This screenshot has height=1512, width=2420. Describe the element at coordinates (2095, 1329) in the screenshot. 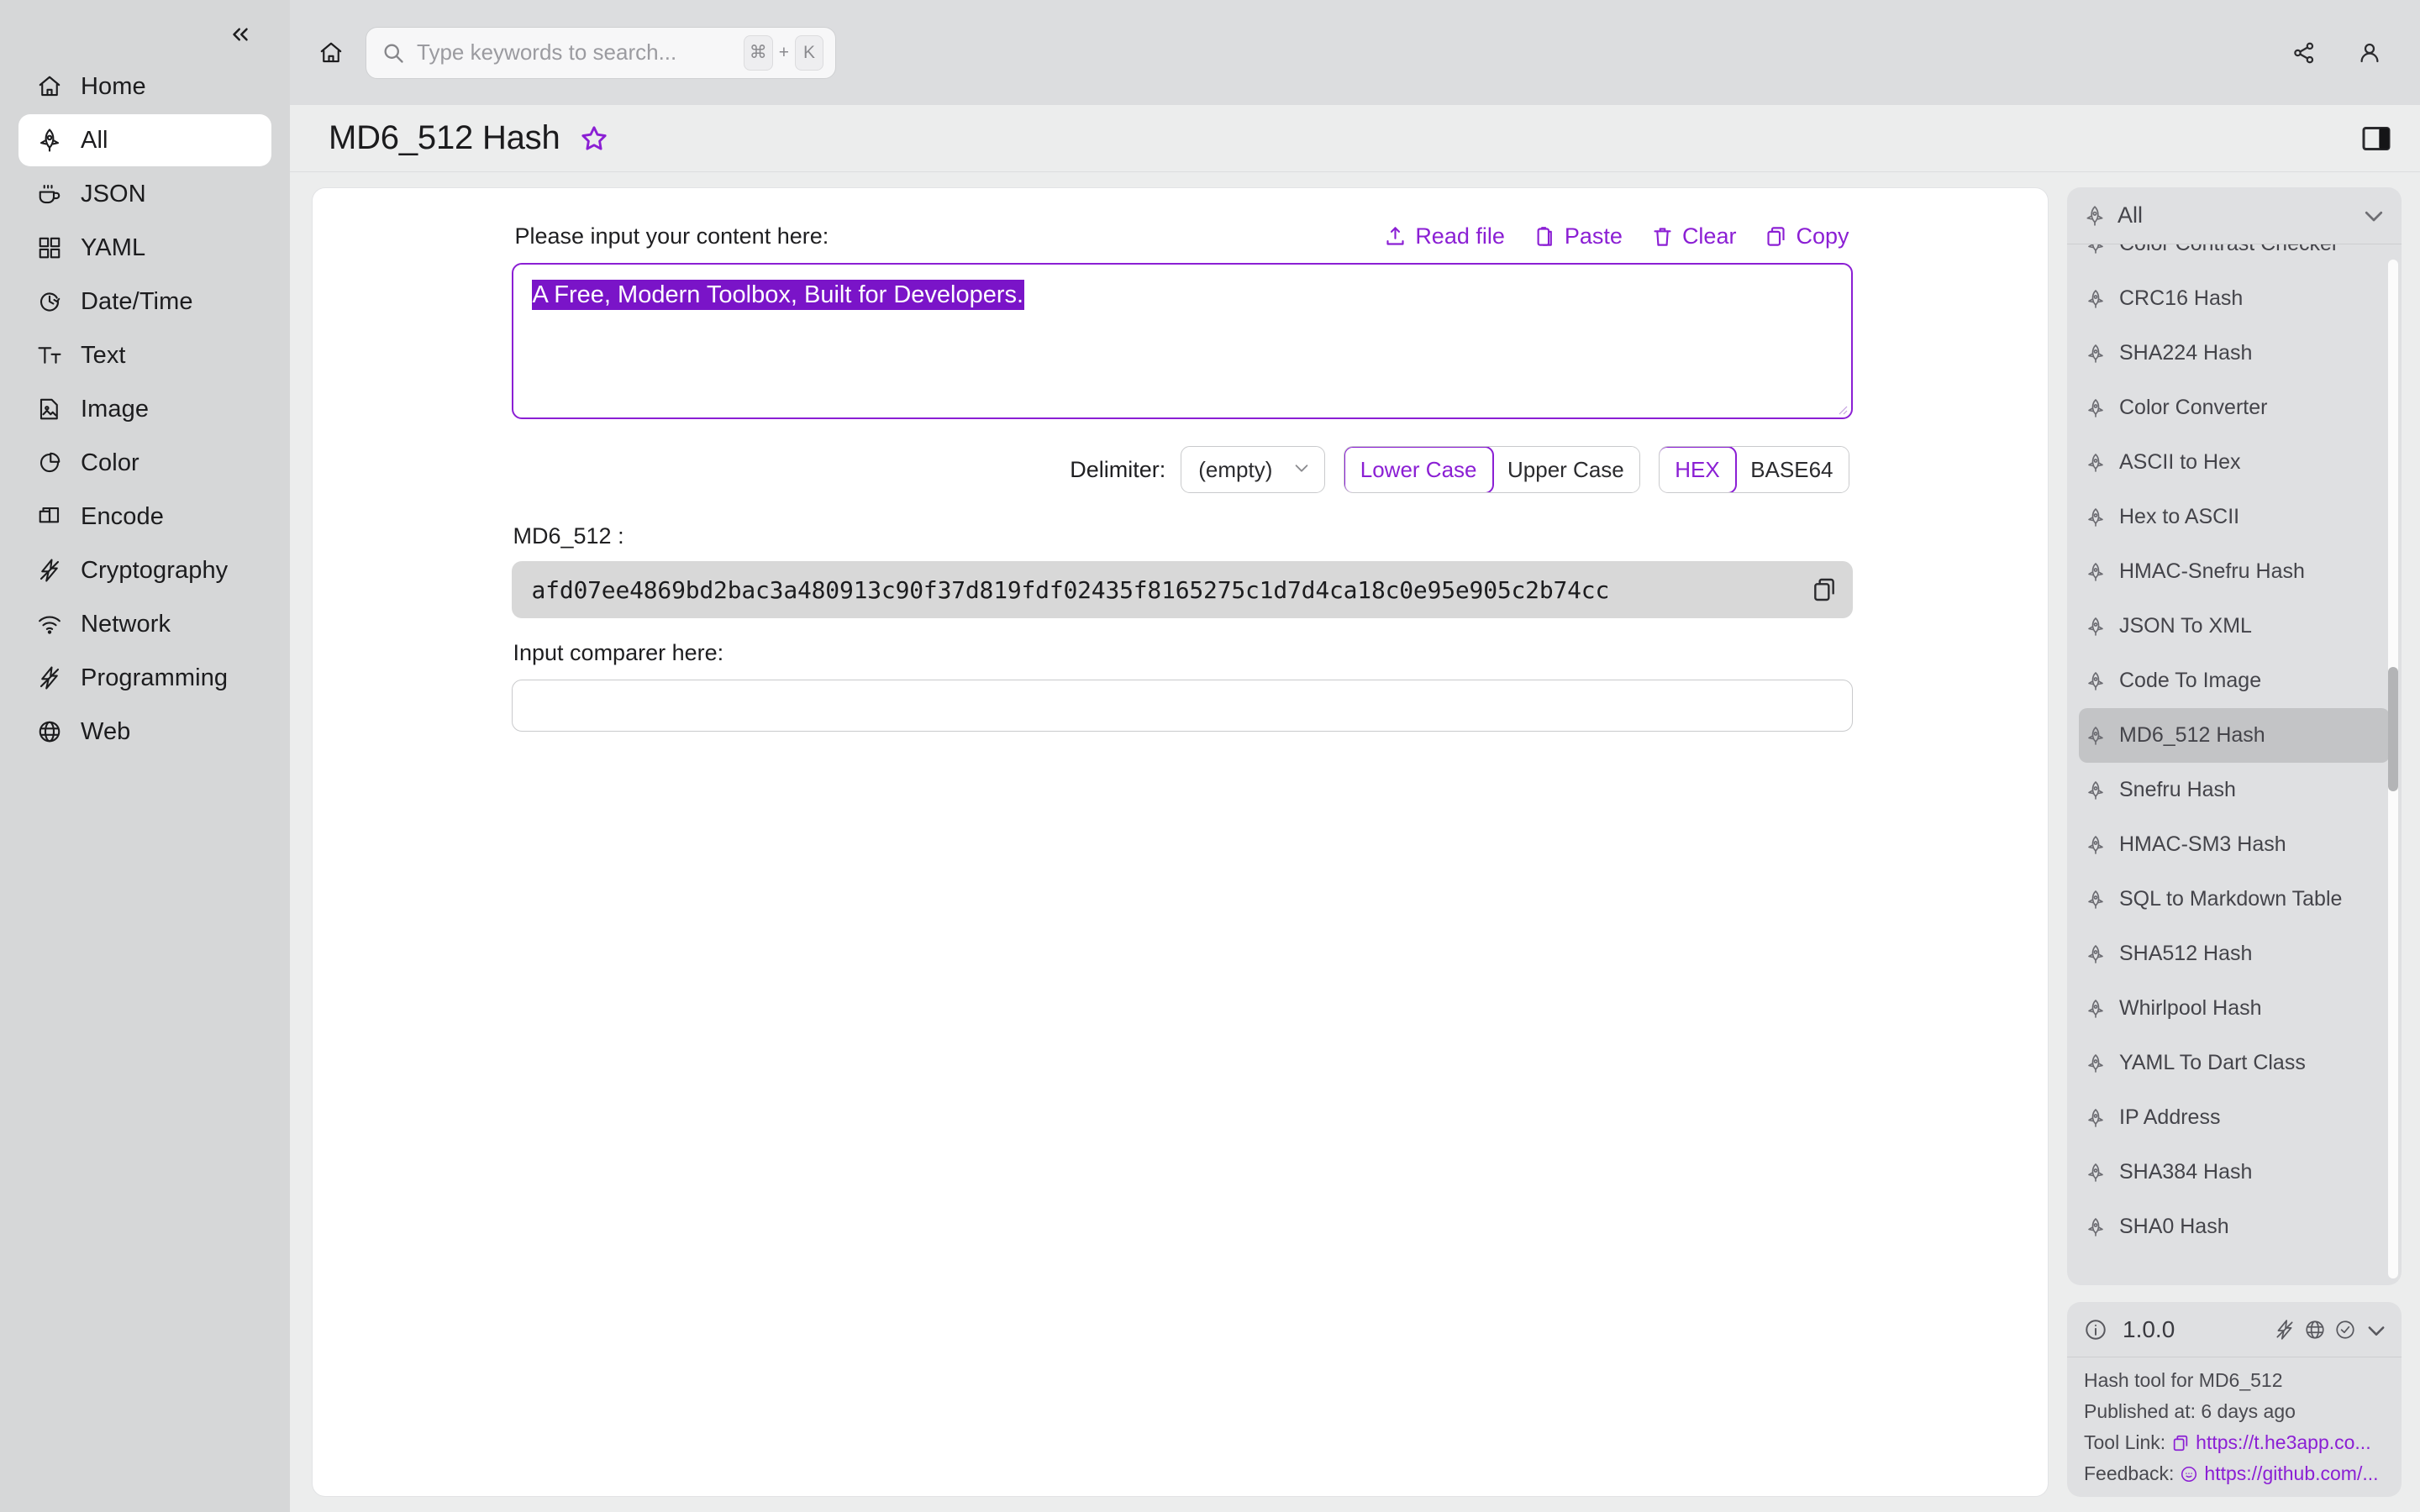

I see `info-circle-icon` at that location.